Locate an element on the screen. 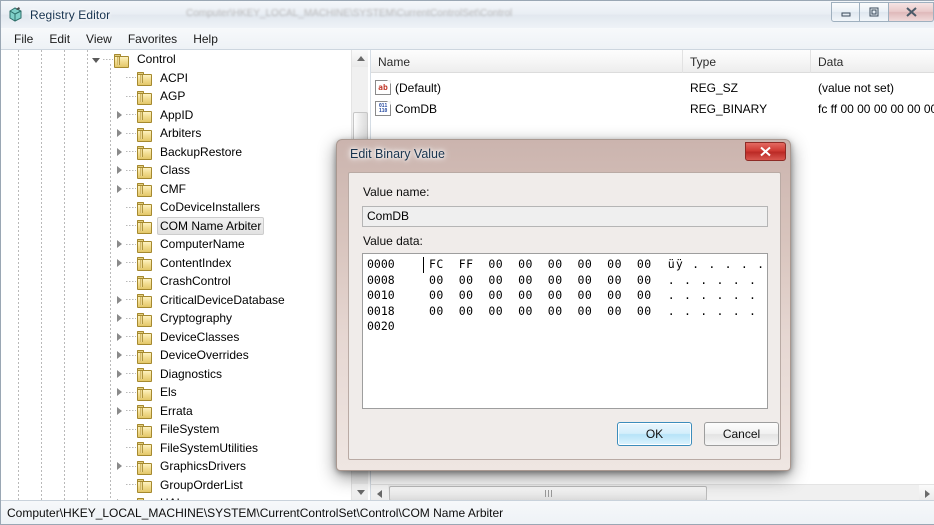 Image resolution: width=934 pixels, height=525 pixels. tree-item-cryptography: Cryptography is located at coordinates (176, 318).